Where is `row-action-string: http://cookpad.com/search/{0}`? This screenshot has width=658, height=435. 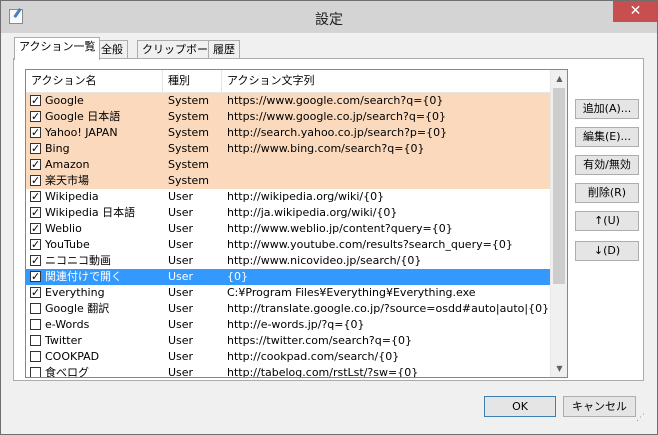 row-action-string: http://cookpad.com/search/{0} is located at coordinates (313, 356).